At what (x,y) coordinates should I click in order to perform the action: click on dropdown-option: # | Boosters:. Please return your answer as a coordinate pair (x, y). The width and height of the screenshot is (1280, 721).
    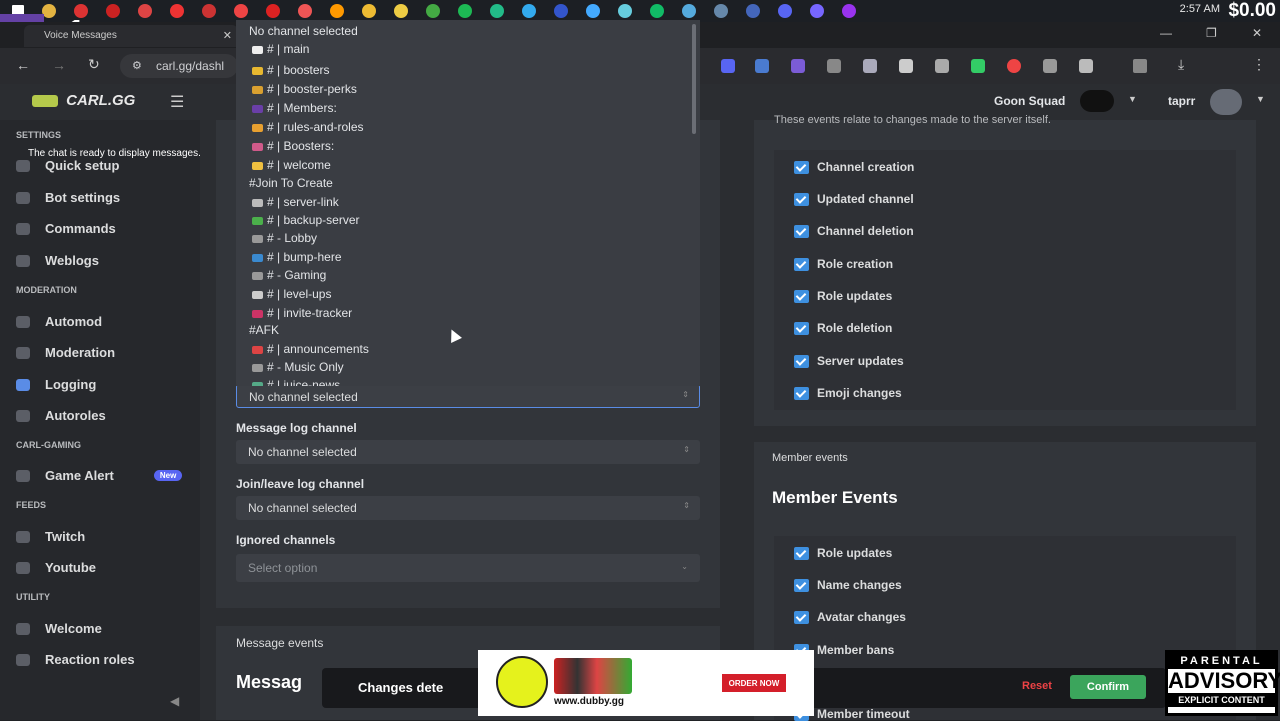
    Looking at the image, I should click on (291, 146).